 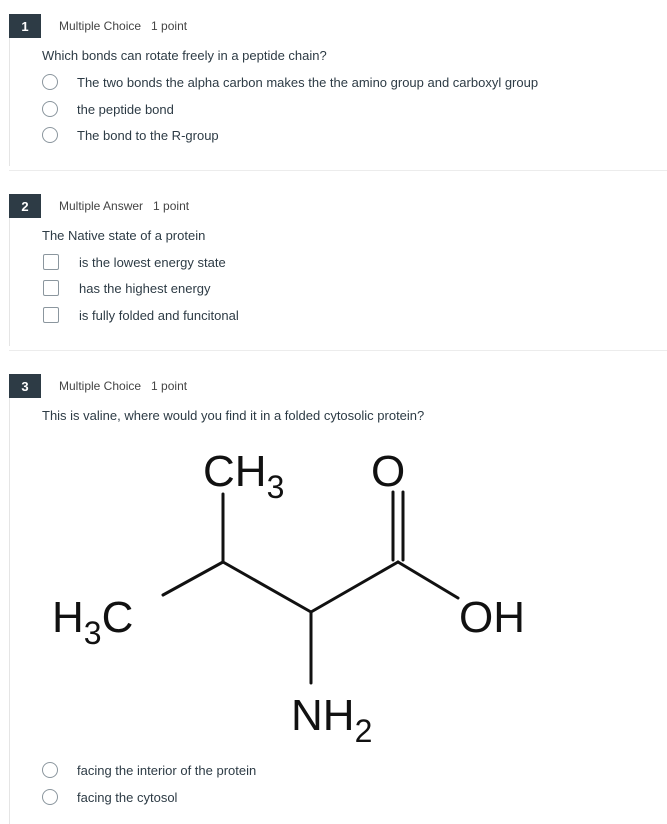 What do you see at coordinates (9, 282) in the screenshot?
I see `question-2-rule` at bounding box center [9, 282].